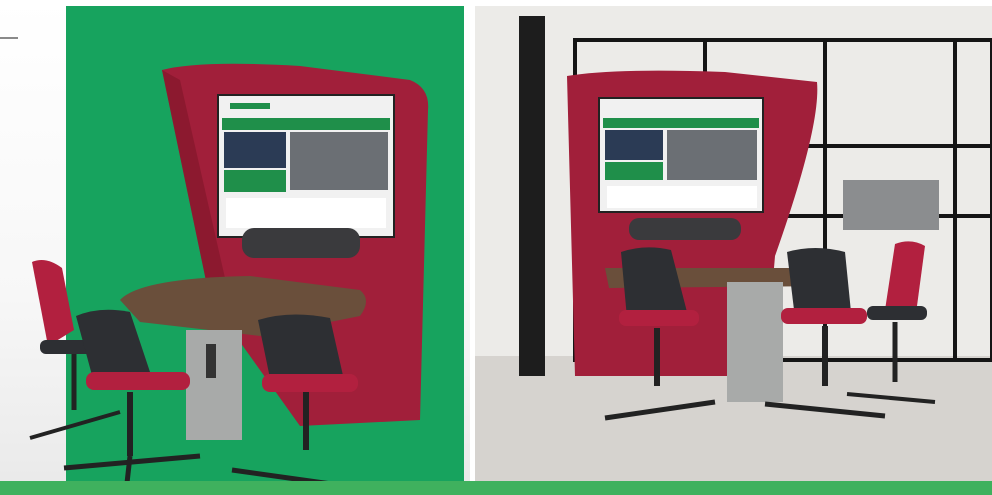 The image size is (992, 495). Describe the element at coordinates (755, 342) in the screenshot. I see `table-pedestal` at that location.